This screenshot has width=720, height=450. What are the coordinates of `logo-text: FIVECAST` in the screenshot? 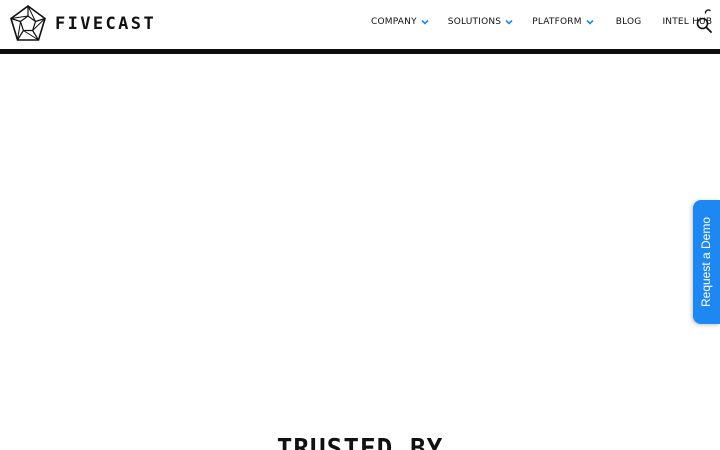 It's located at (106, 24).